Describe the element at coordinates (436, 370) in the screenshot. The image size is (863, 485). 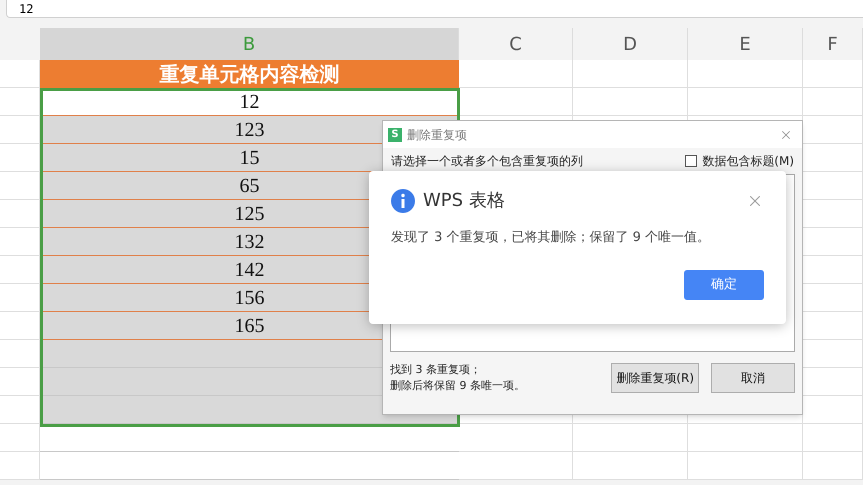
I see `summary-text: 找到 3 条重复项；` at that location.